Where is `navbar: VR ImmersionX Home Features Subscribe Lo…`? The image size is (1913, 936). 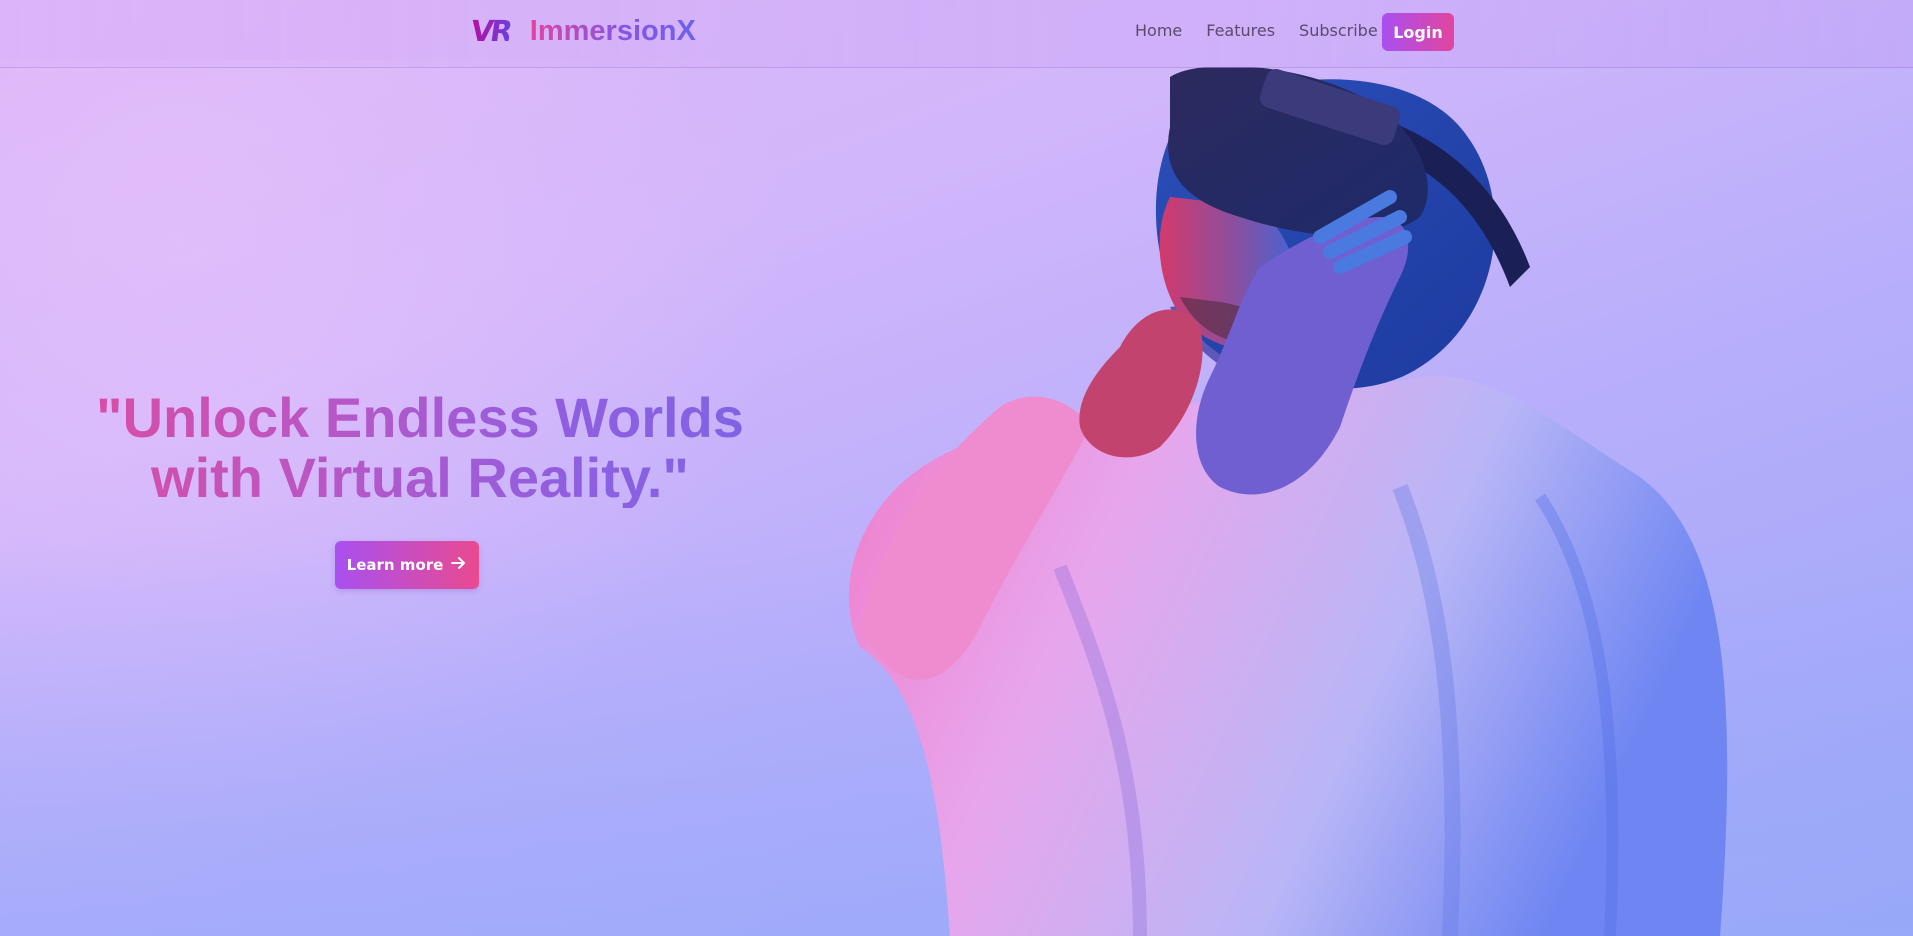 navbar: VR ImmersionX Home Features Subscribe Lo… is located at coordinates (956, 34).